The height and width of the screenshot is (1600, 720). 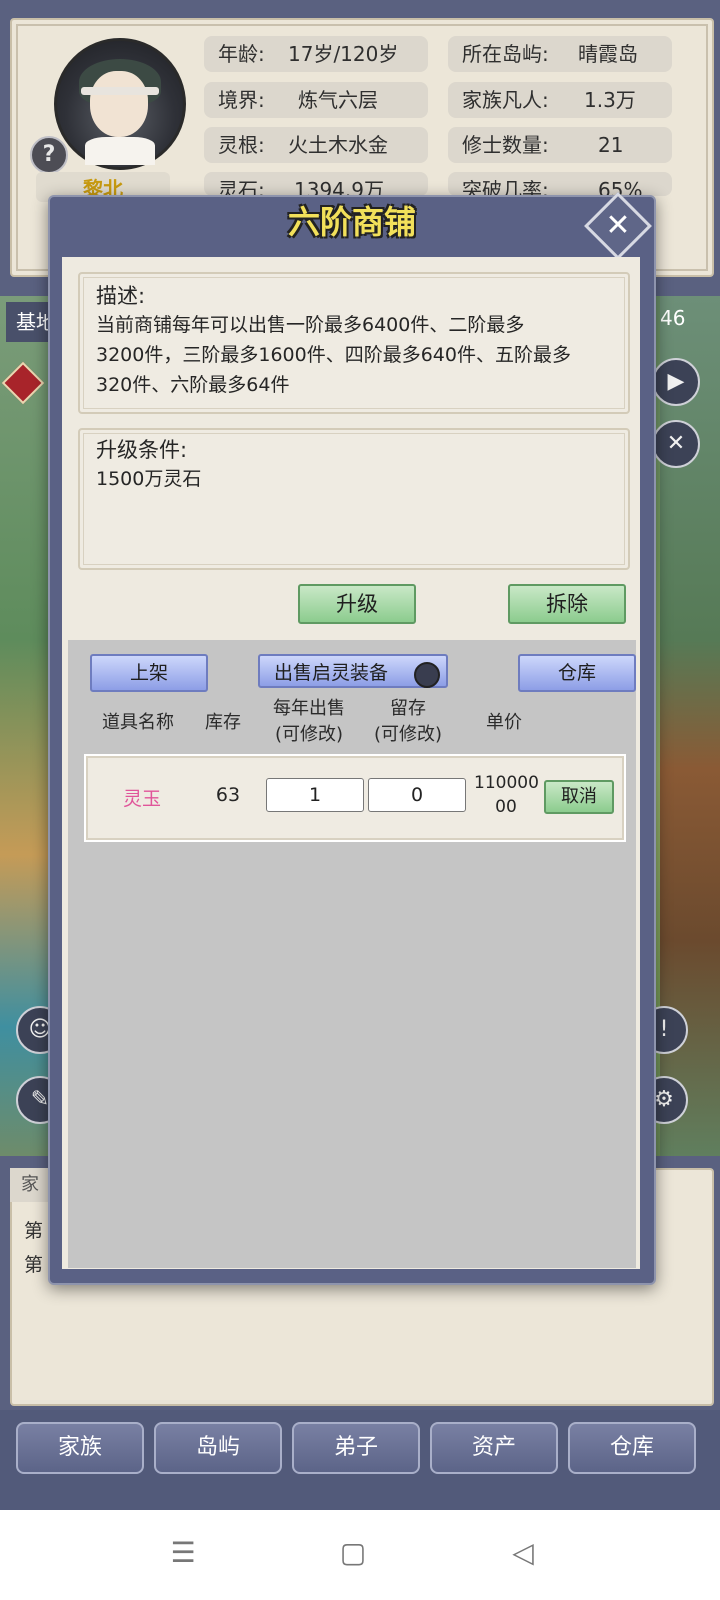 I want to click on nav-assets-button: 资产, so click(x=494, y=1448).